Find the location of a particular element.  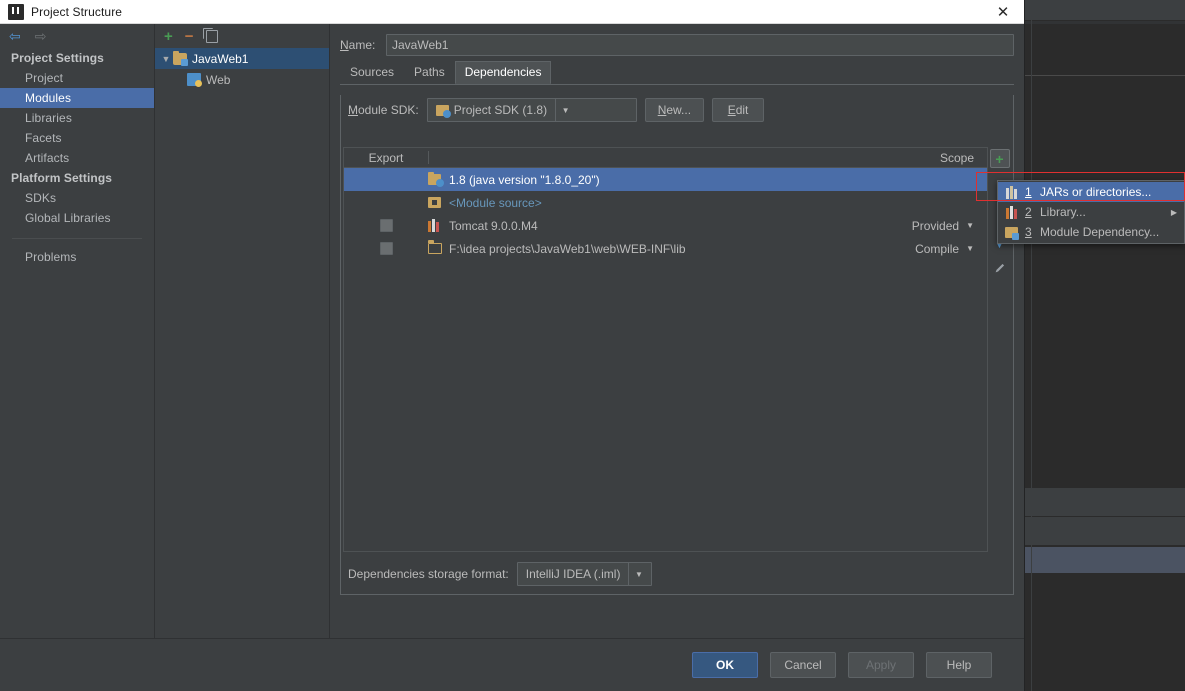

copy-icon is located at coordinates (210, 35).